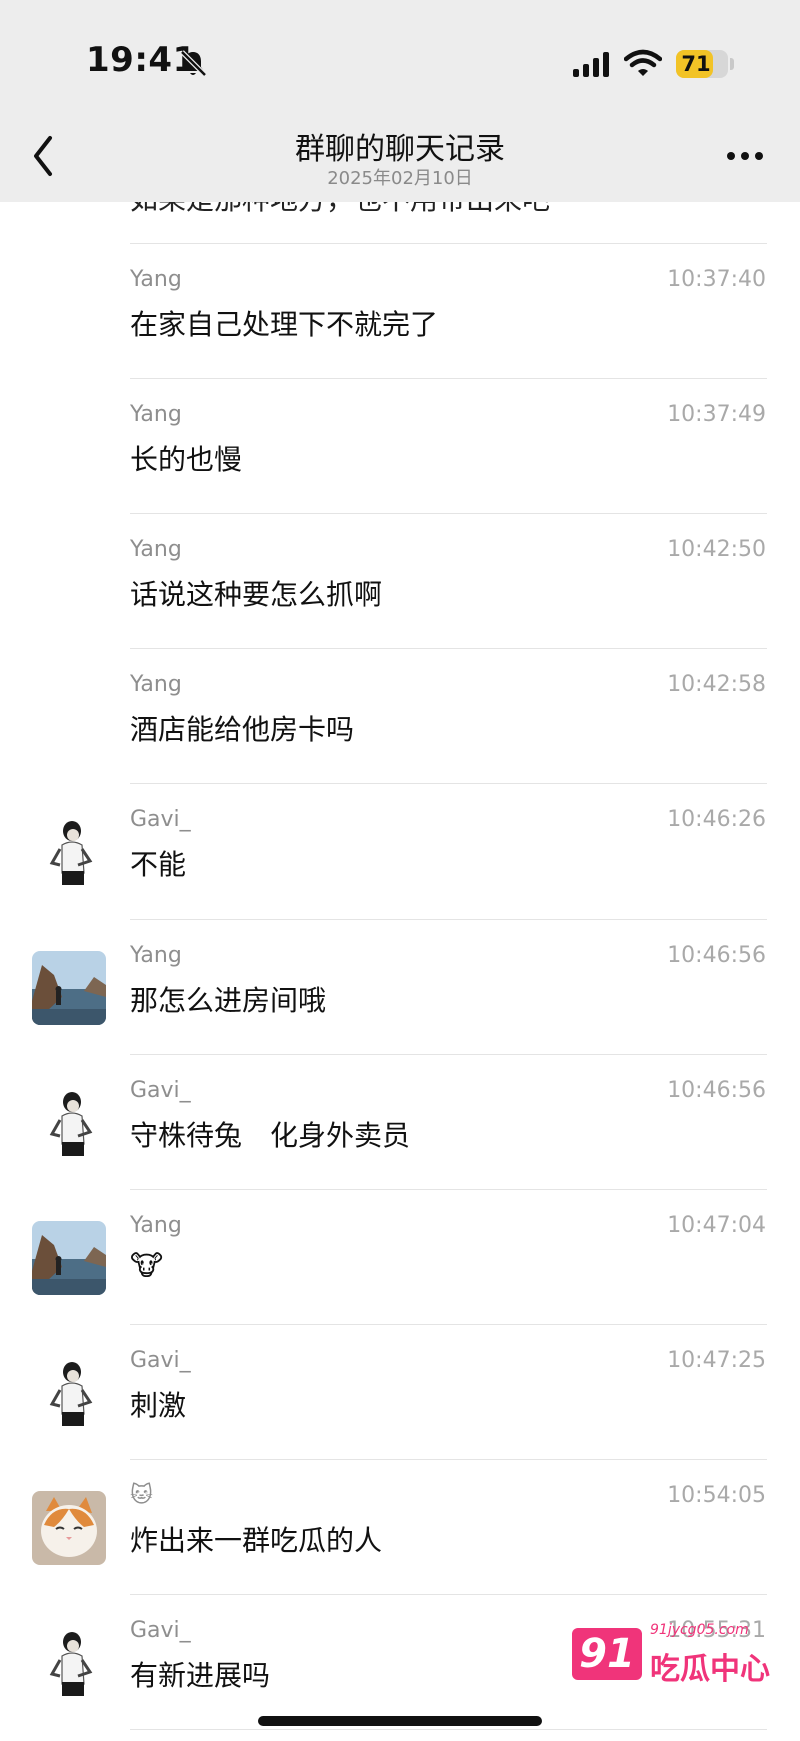 This screenshot has height=1741, width=800. I want to click on message-time: 10:47:04, so click(716, 1225).